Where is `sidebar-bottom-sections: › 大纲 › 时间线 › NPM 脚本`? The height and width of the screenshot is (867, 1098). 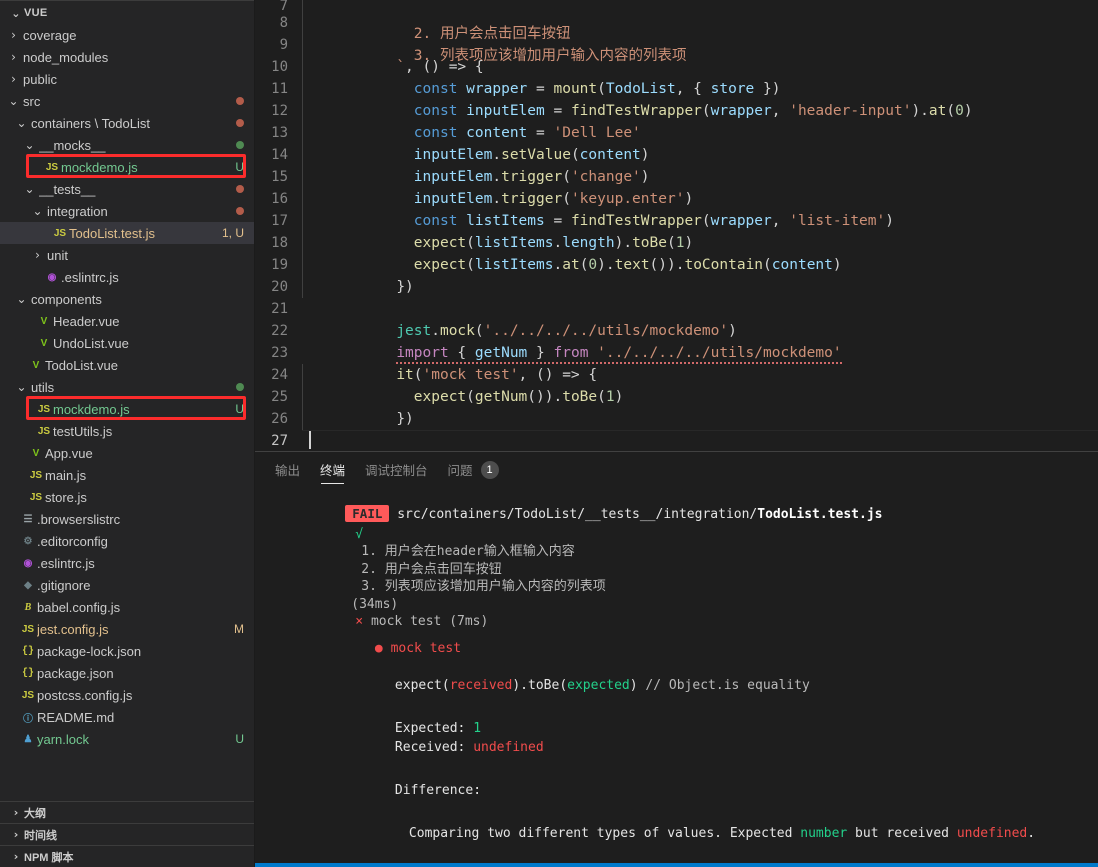
sidebar-bottom-sections: › 大纲 › 时间线 › NPM 脚本 is located at coordinates (127, 834).